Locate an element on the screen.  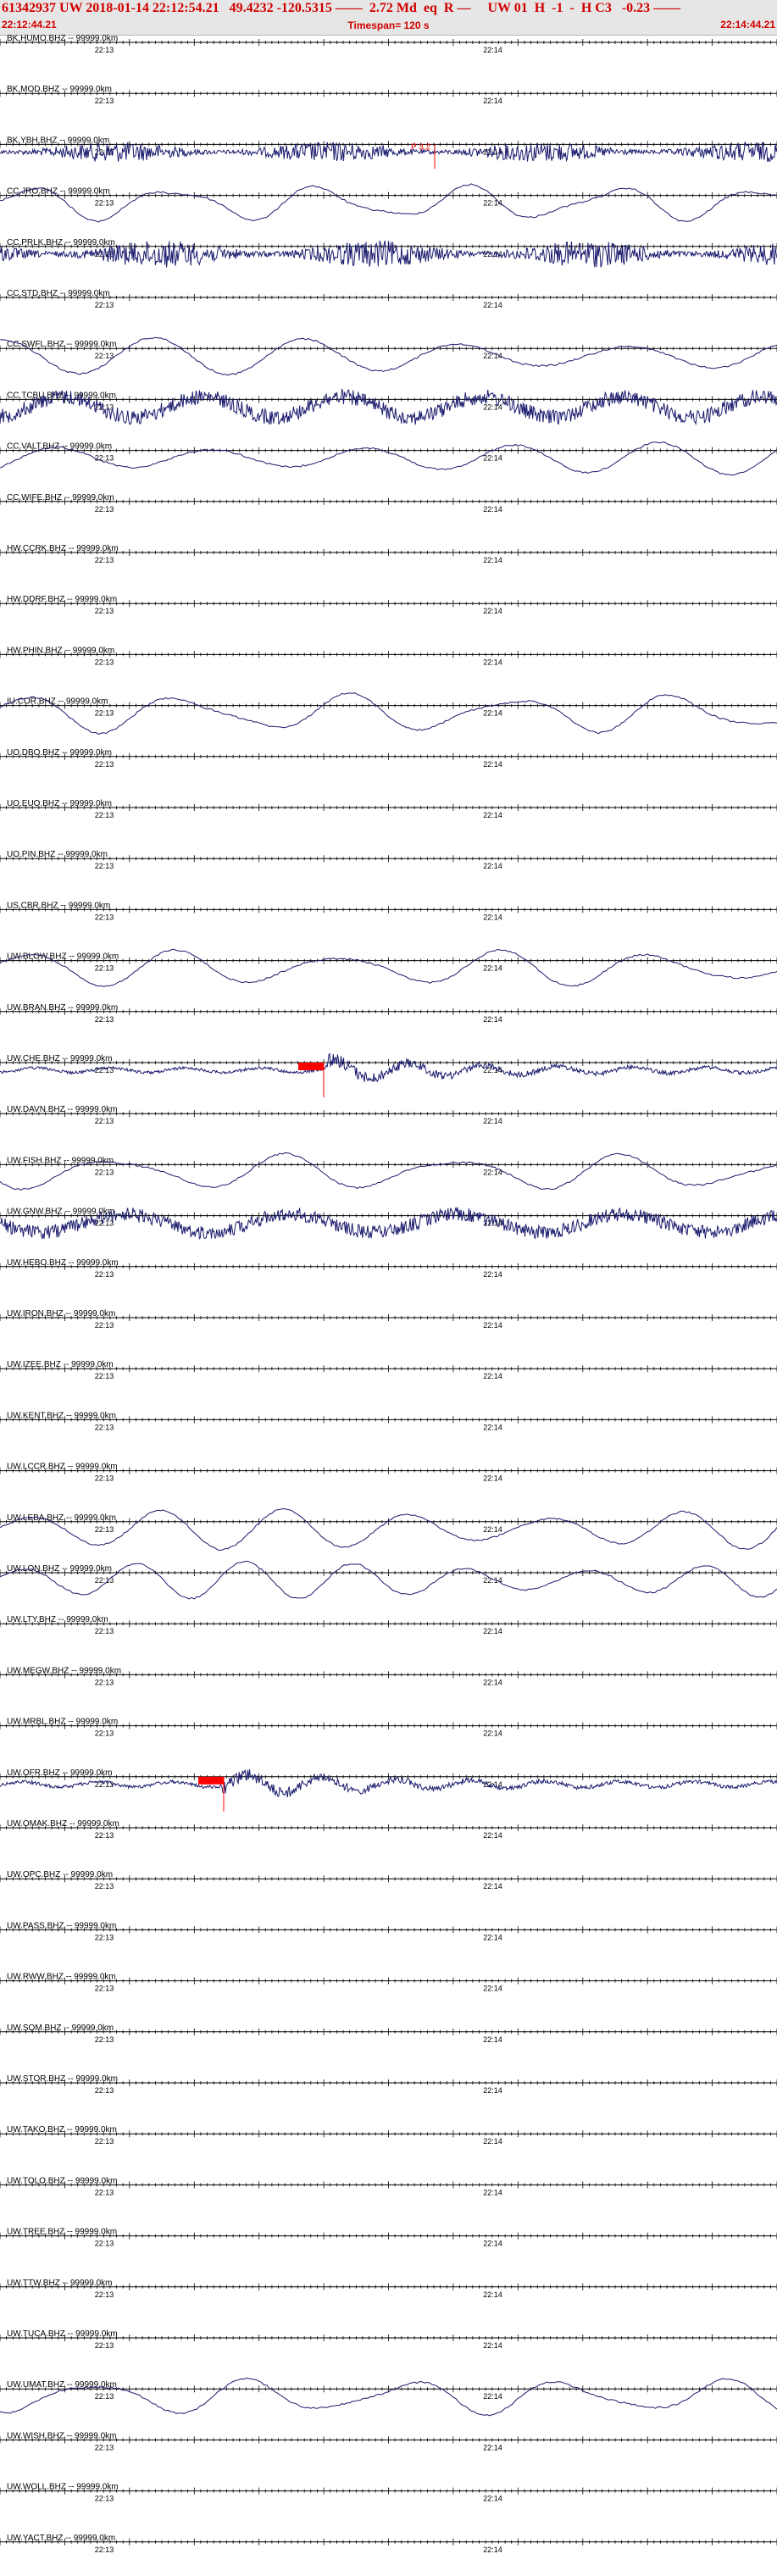
station-label: UW.RWW.BHZ -- 99999.0km is located at coordinates (61, 1977).